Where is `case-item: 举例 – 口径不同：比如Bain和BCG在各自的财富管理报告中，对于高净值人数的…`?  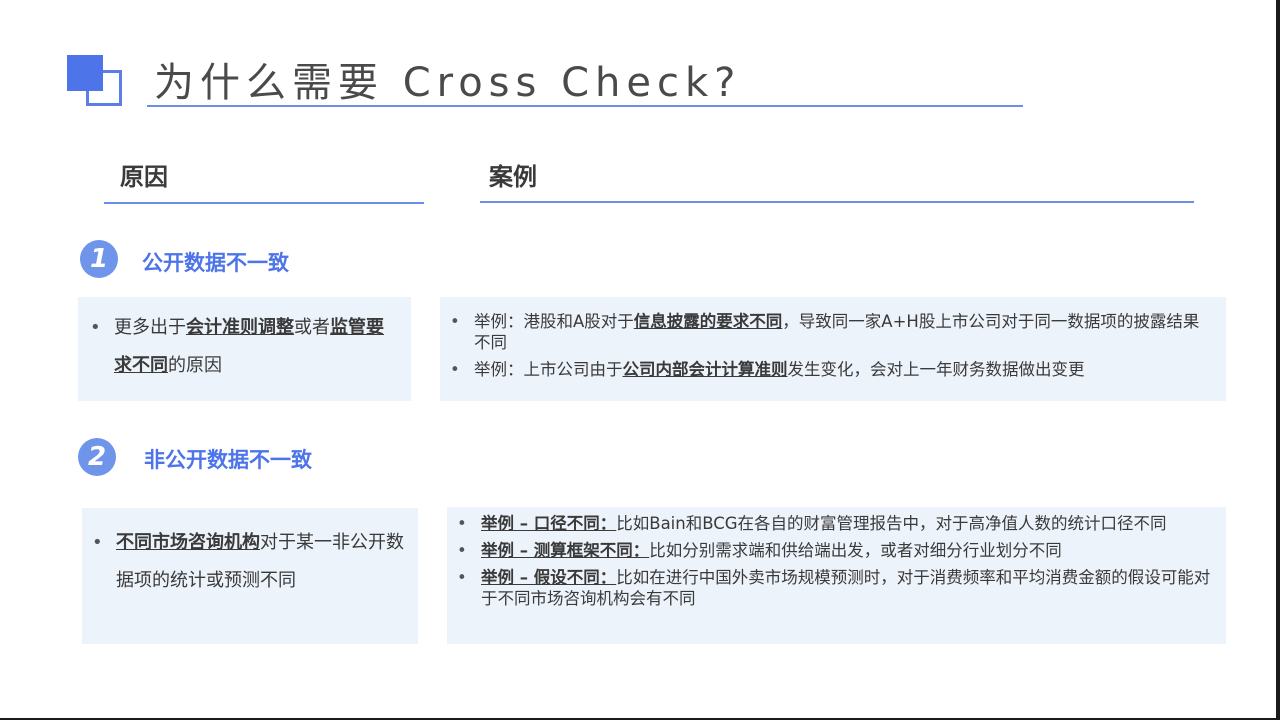
case-item: 举例 – 口径不同：比如Bain和BCG在各自的财富管理报告中，对于高净值人数的… is located at coordinates (832, 523).